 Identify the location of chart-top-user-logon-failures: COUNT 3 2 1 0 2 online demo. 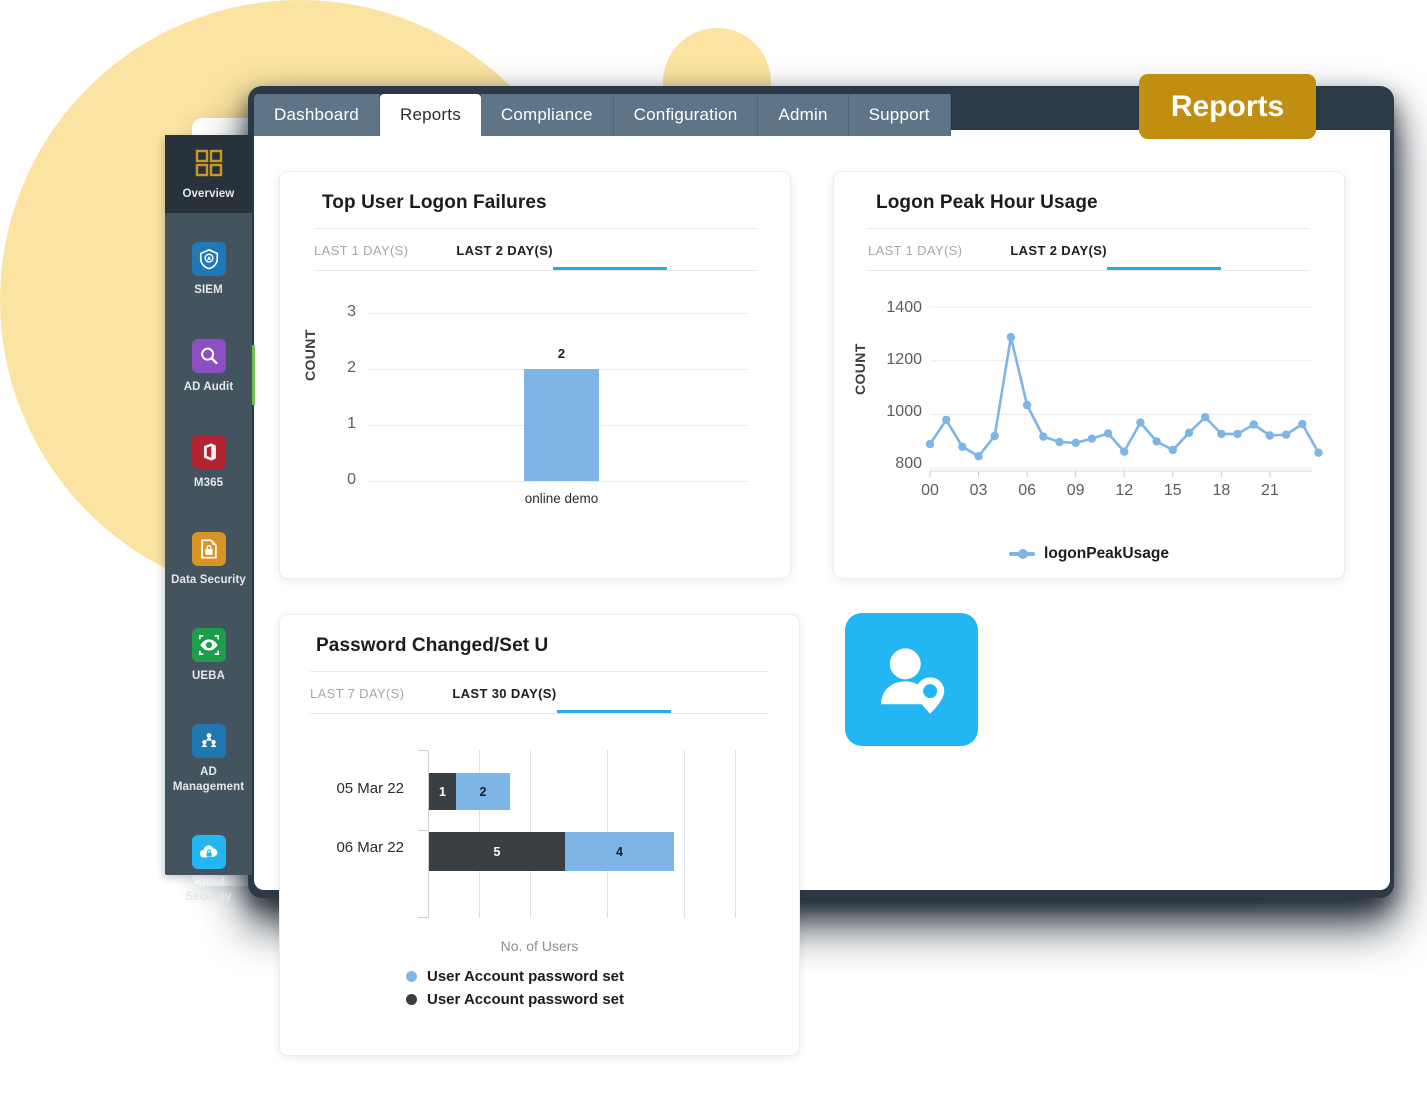
(535, 418).